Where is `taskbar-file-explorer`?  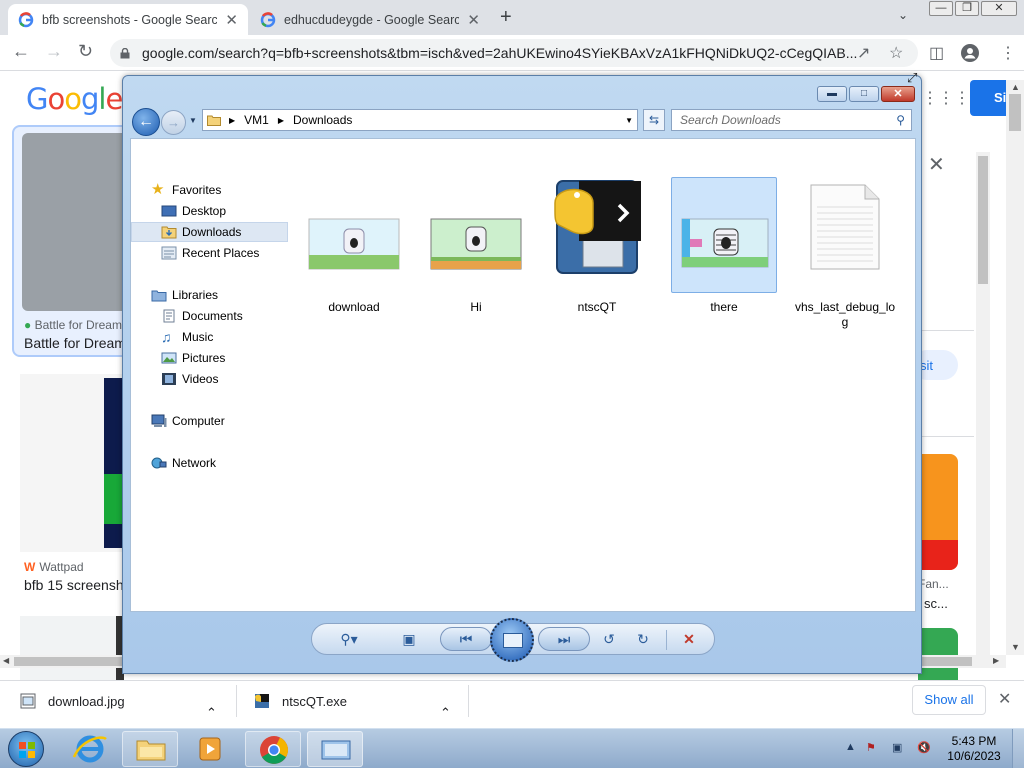 taskbar-file-explorer is located at coordinates (150, 749).